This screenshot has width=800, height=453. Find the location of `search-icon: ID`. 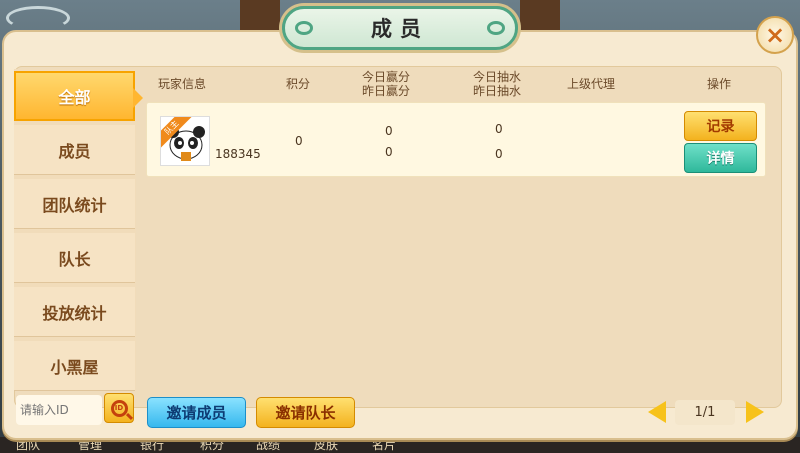

search-icon: ID is located at coordinates (119, 408).